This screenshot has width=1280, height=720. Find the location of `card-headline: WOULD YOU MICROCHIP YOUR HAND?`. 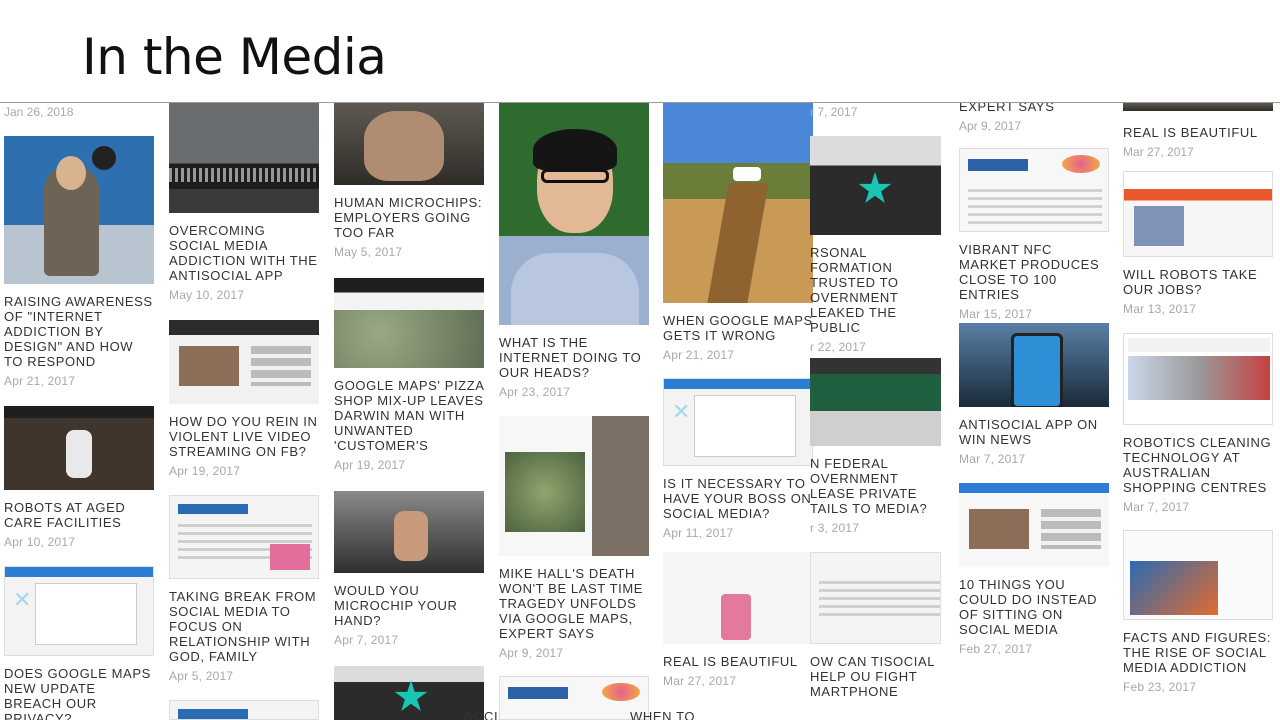

card-headline: WOULD YOU MICROCHIP YOUR HAND? is located at coordinates (409, 605).